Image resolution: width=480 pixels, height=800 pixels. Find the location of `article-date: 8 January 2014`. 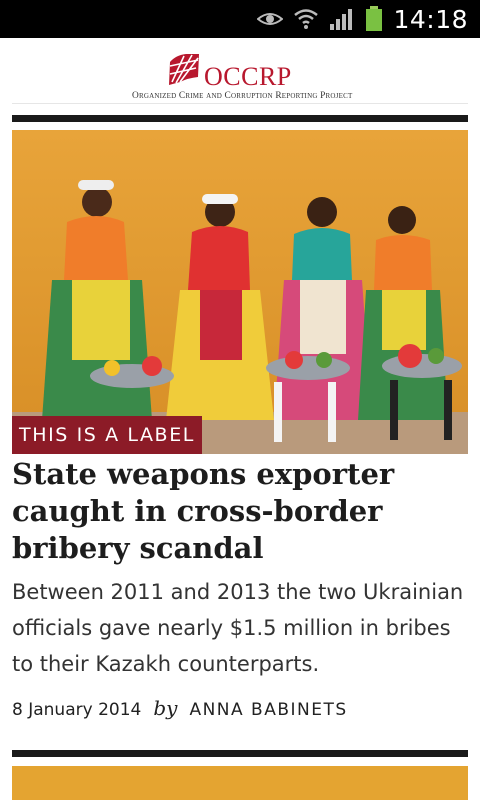

article-date: 8 January 2014 is located at coordinates (77, 710).